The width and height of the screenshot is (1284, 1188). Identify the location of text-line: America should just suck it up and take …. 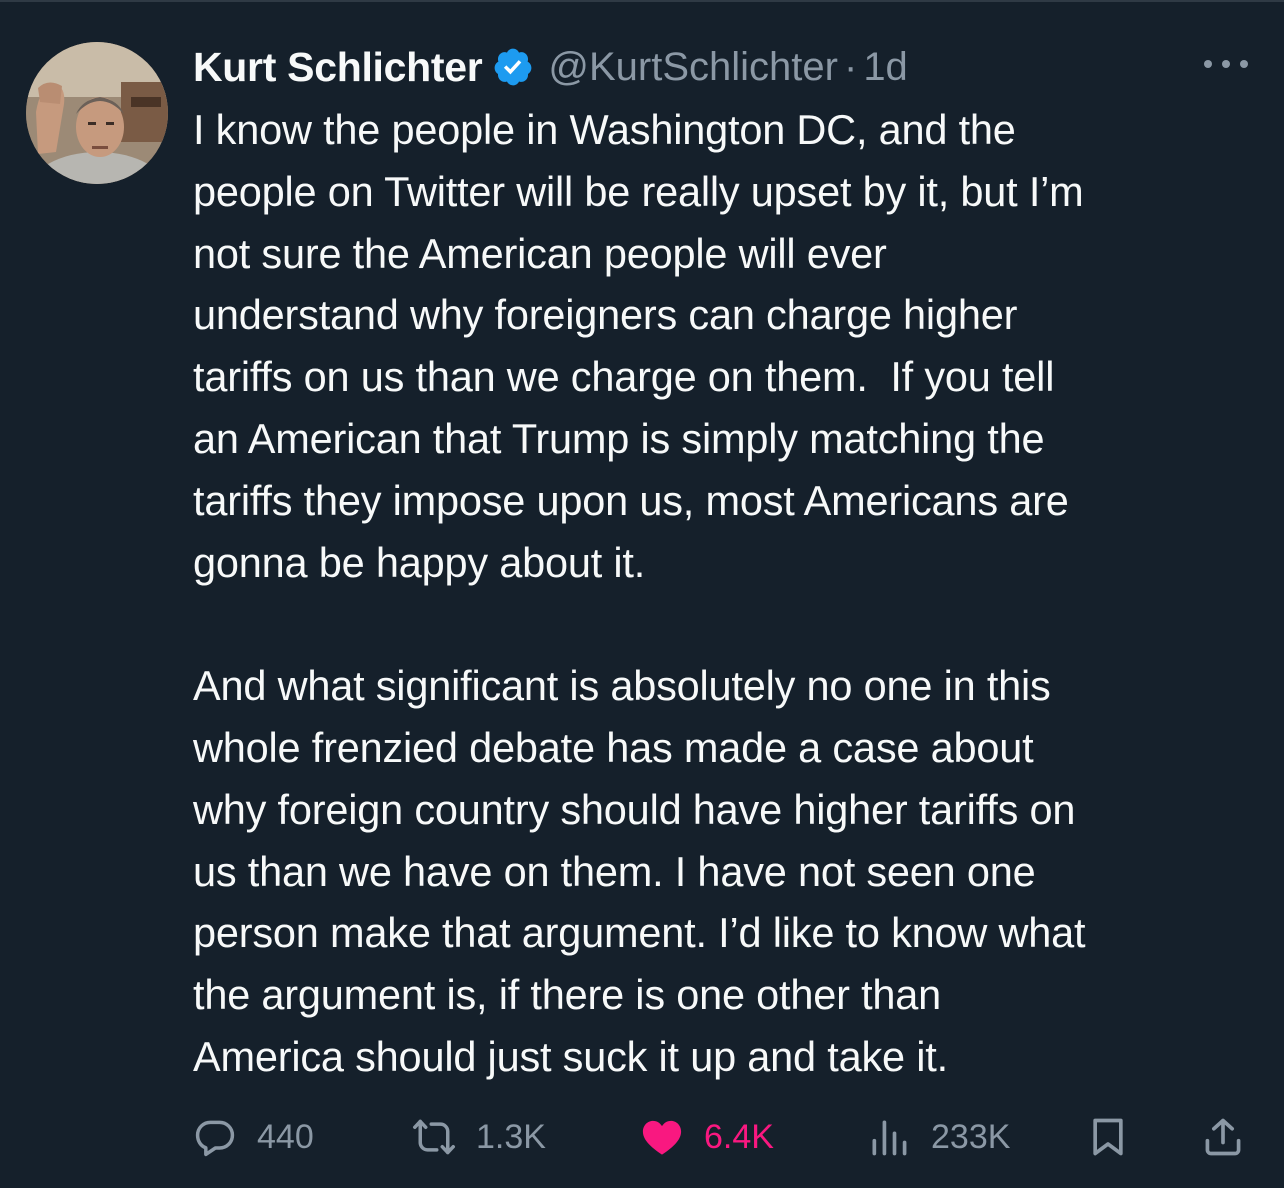
(570, 1056).